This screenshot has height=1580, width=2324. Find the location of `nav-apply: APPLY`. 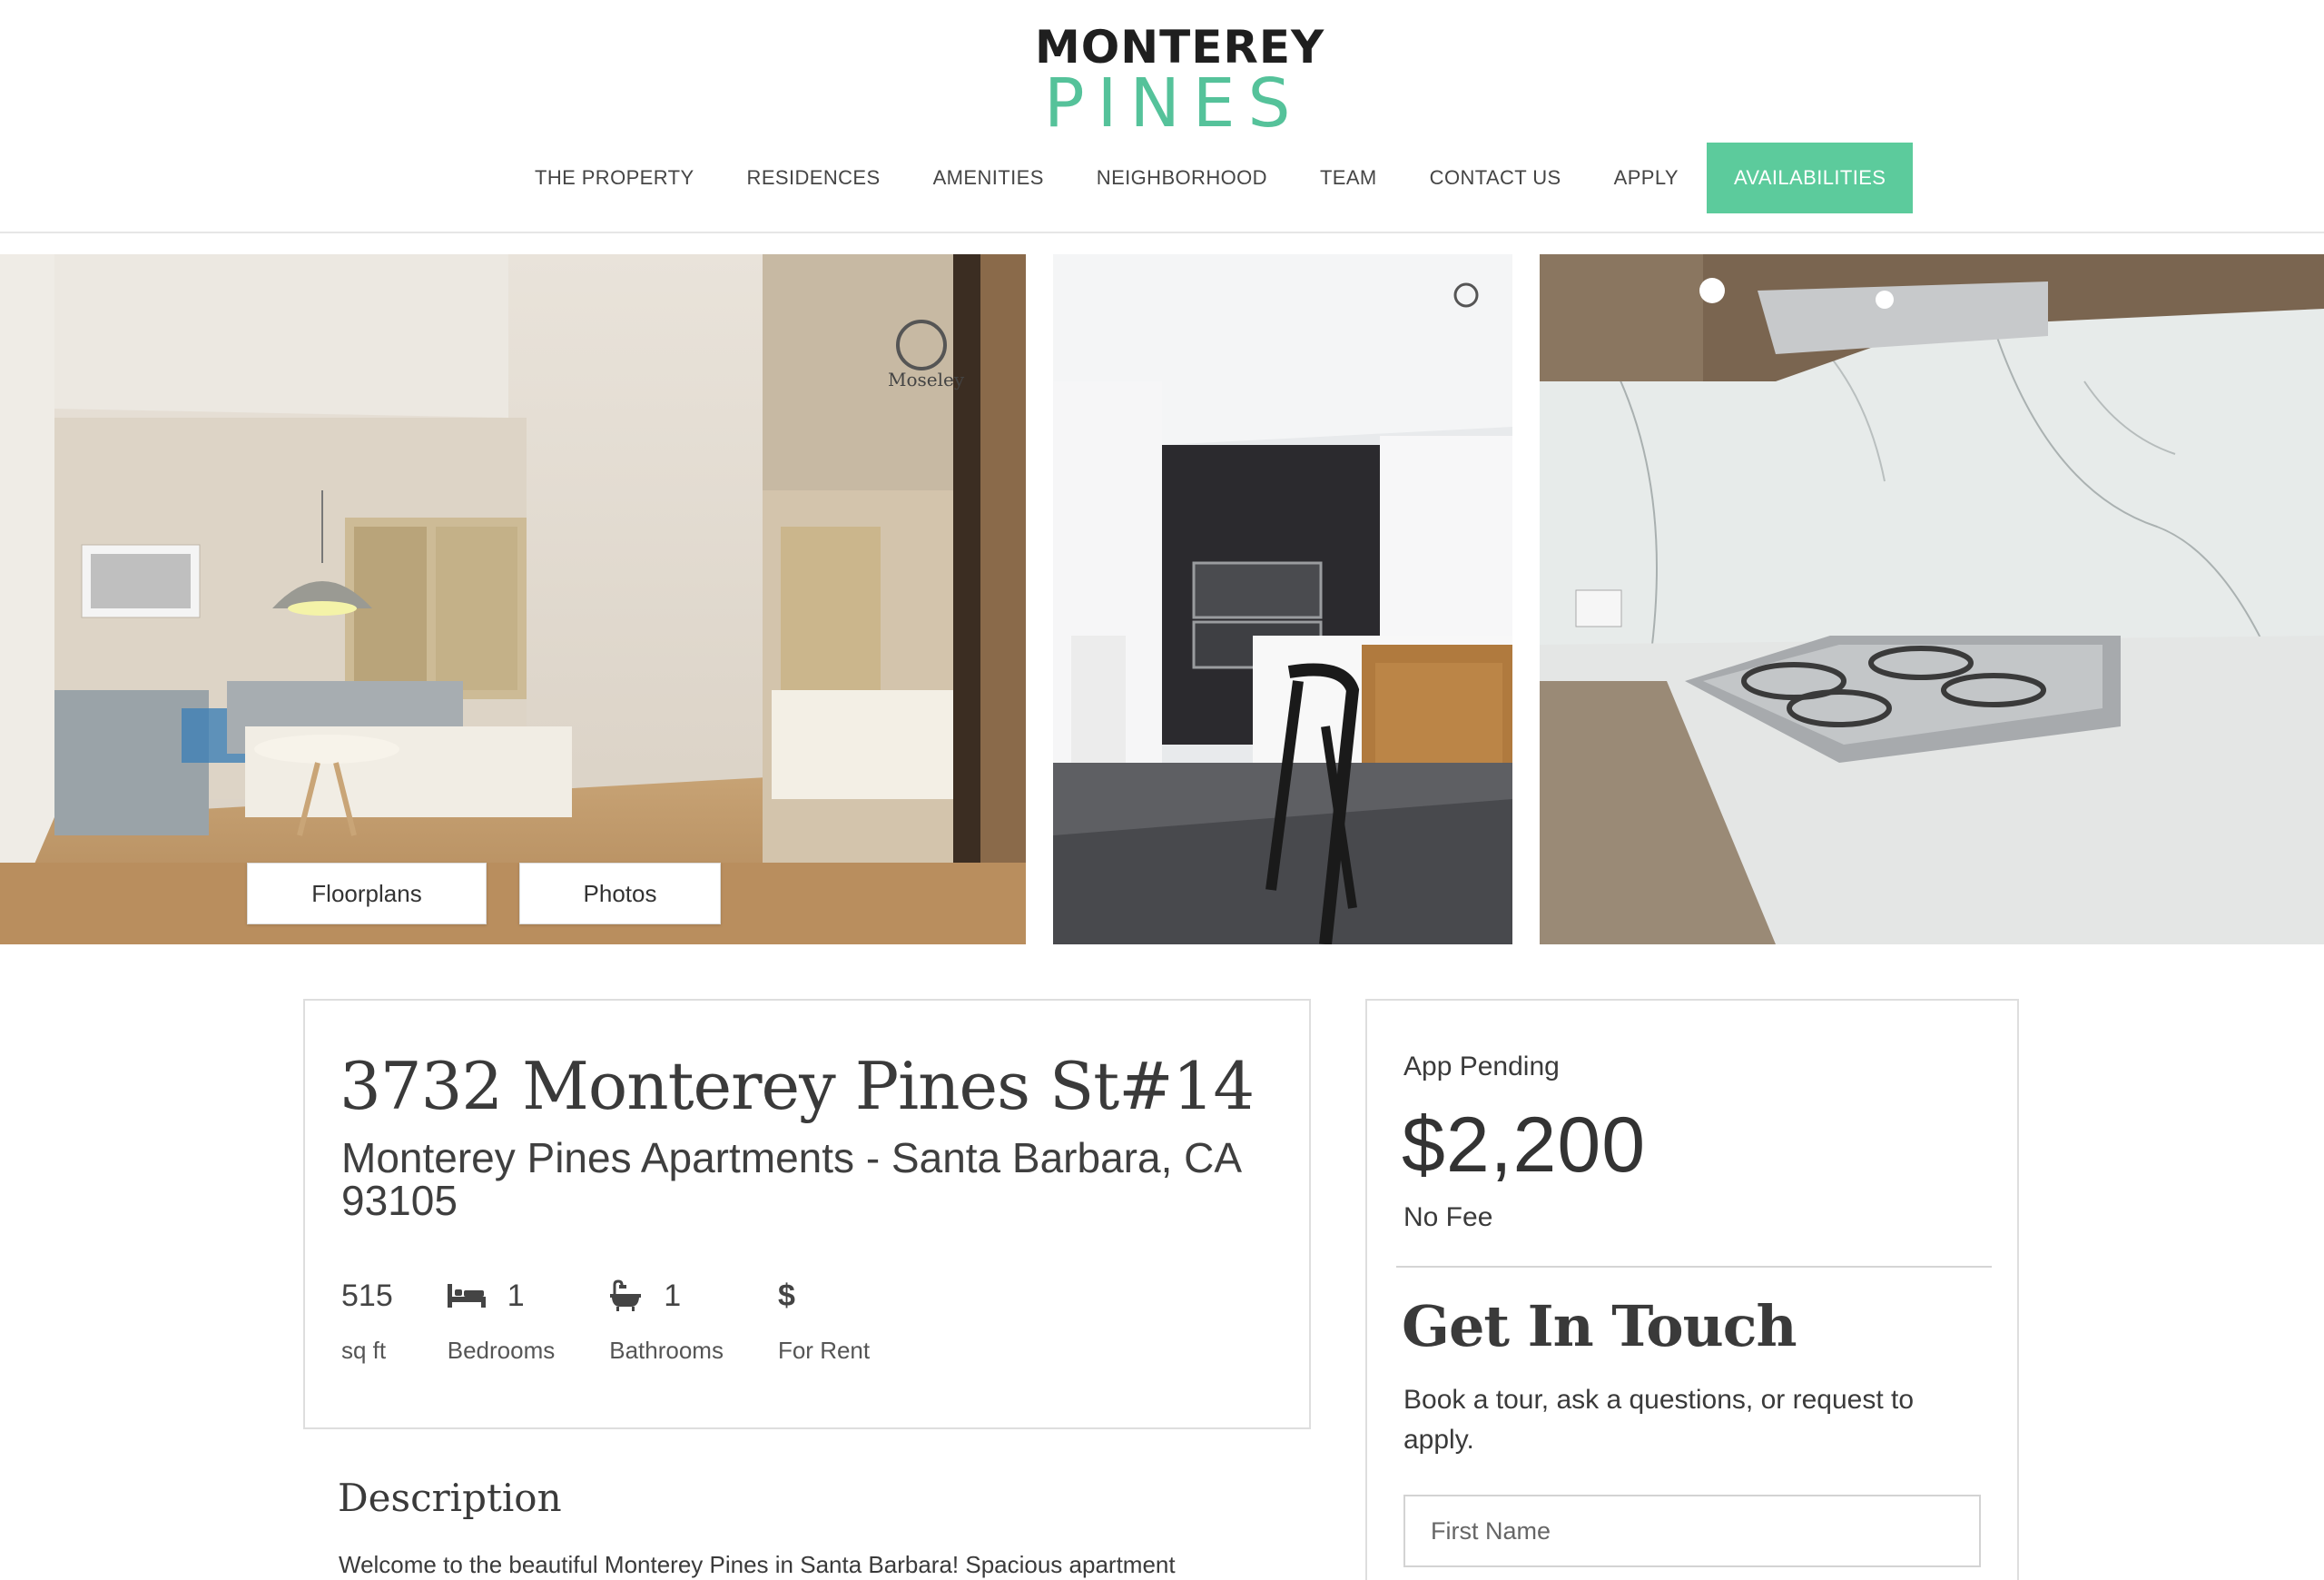

nav-apply: APPLY is located at coordinates (1646, 178).